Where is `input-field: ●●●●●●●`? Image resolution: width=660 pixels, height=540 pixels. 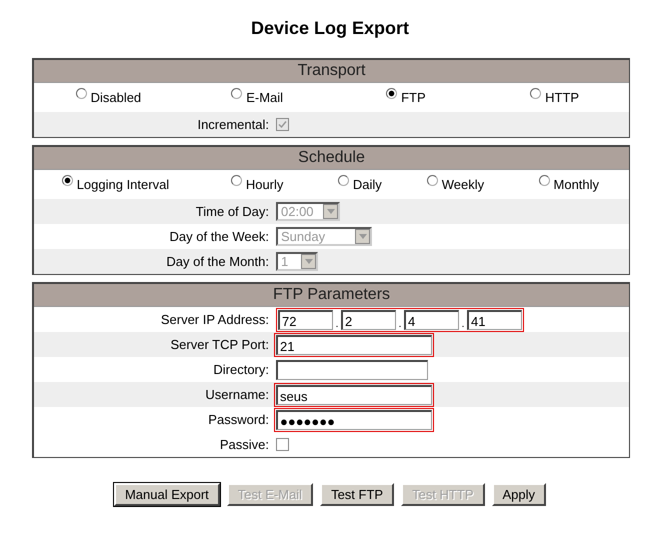 input-field: ●●●●●●● is located at coordinates (354, 420).